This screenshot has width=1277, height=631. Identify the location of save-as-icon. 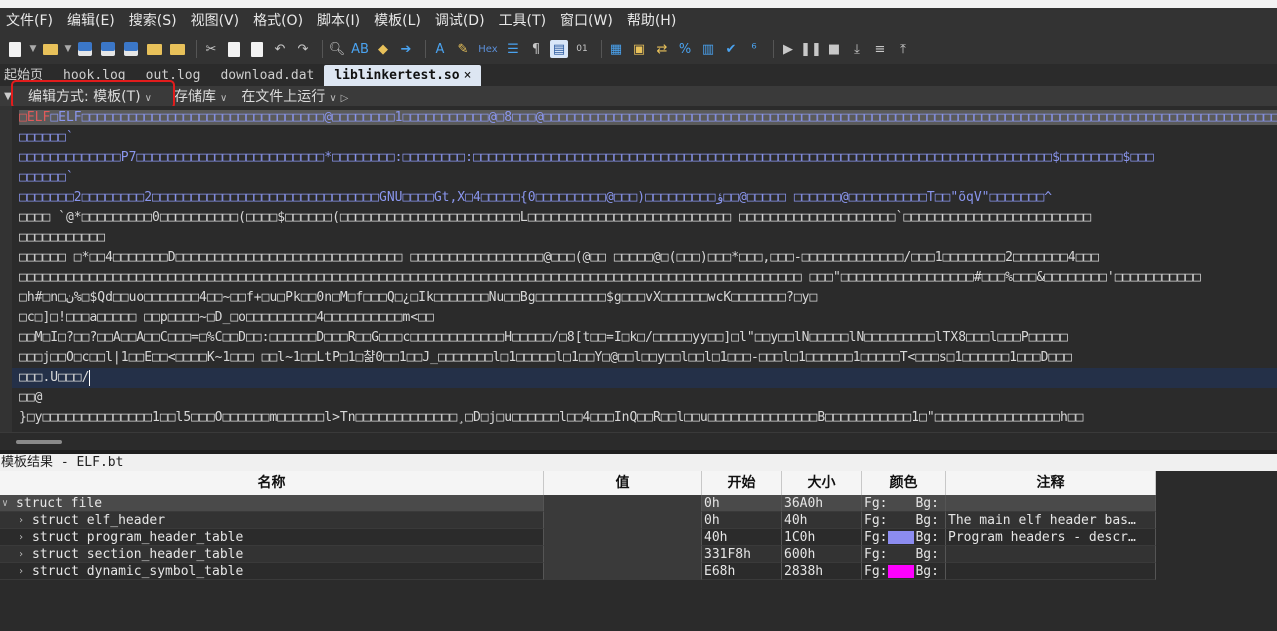
(108, 49).